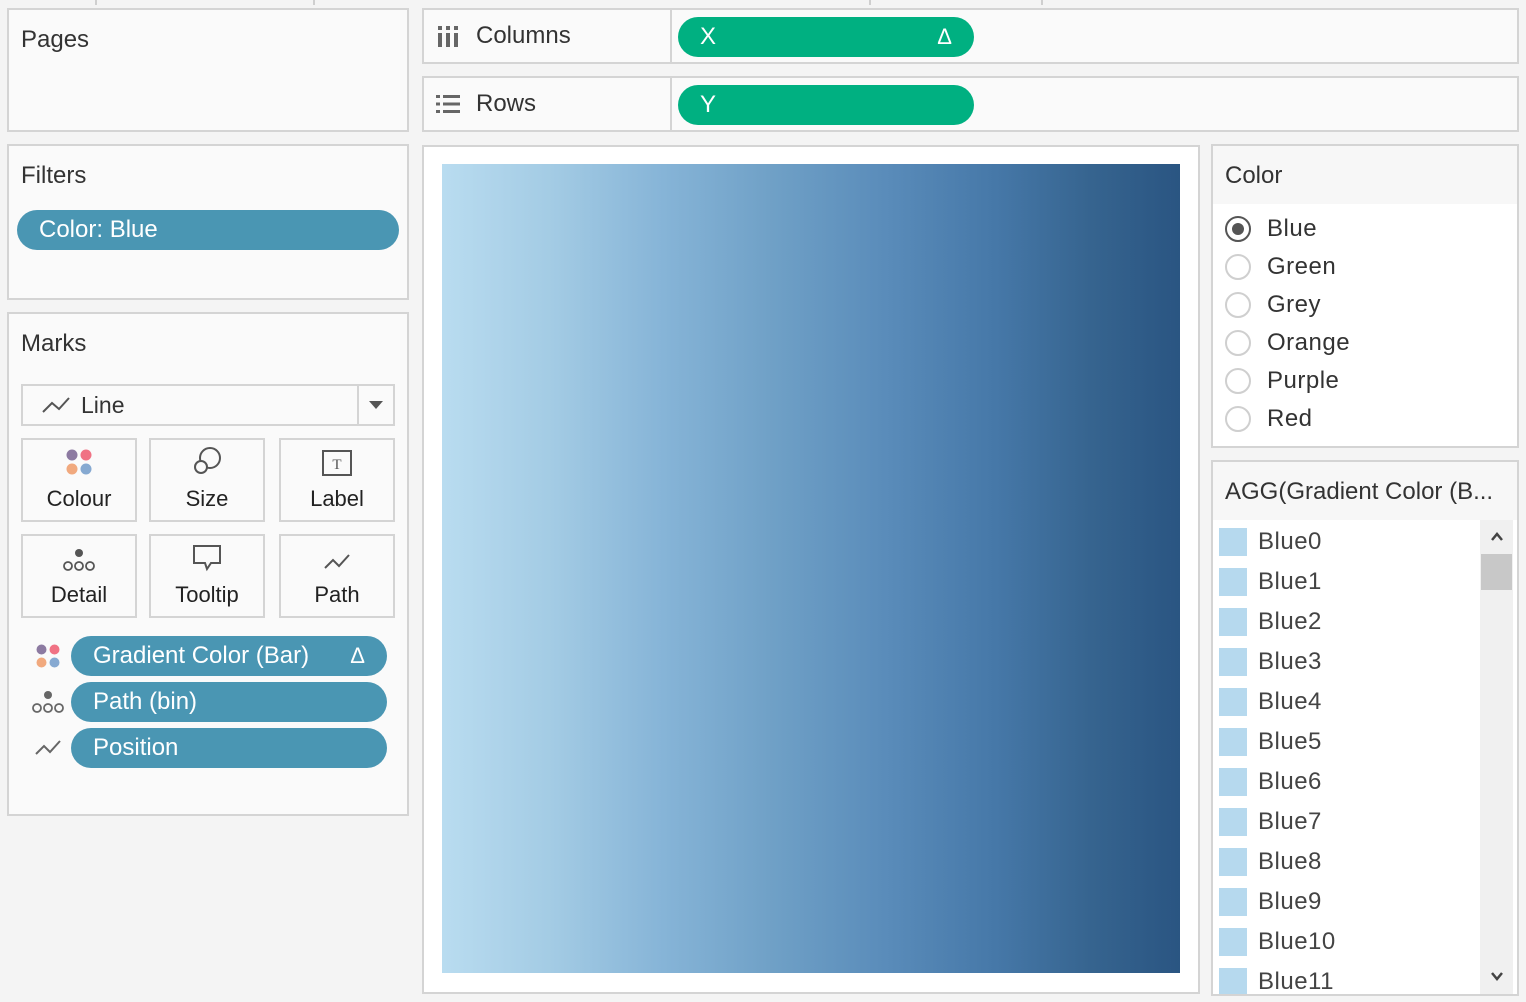 This screenshot has height=1002, width=1526. What do you see at coordinates (1290, 821) in the screenshot?
I see `legend-label: Blue7` at bounding box center [1290, 821].